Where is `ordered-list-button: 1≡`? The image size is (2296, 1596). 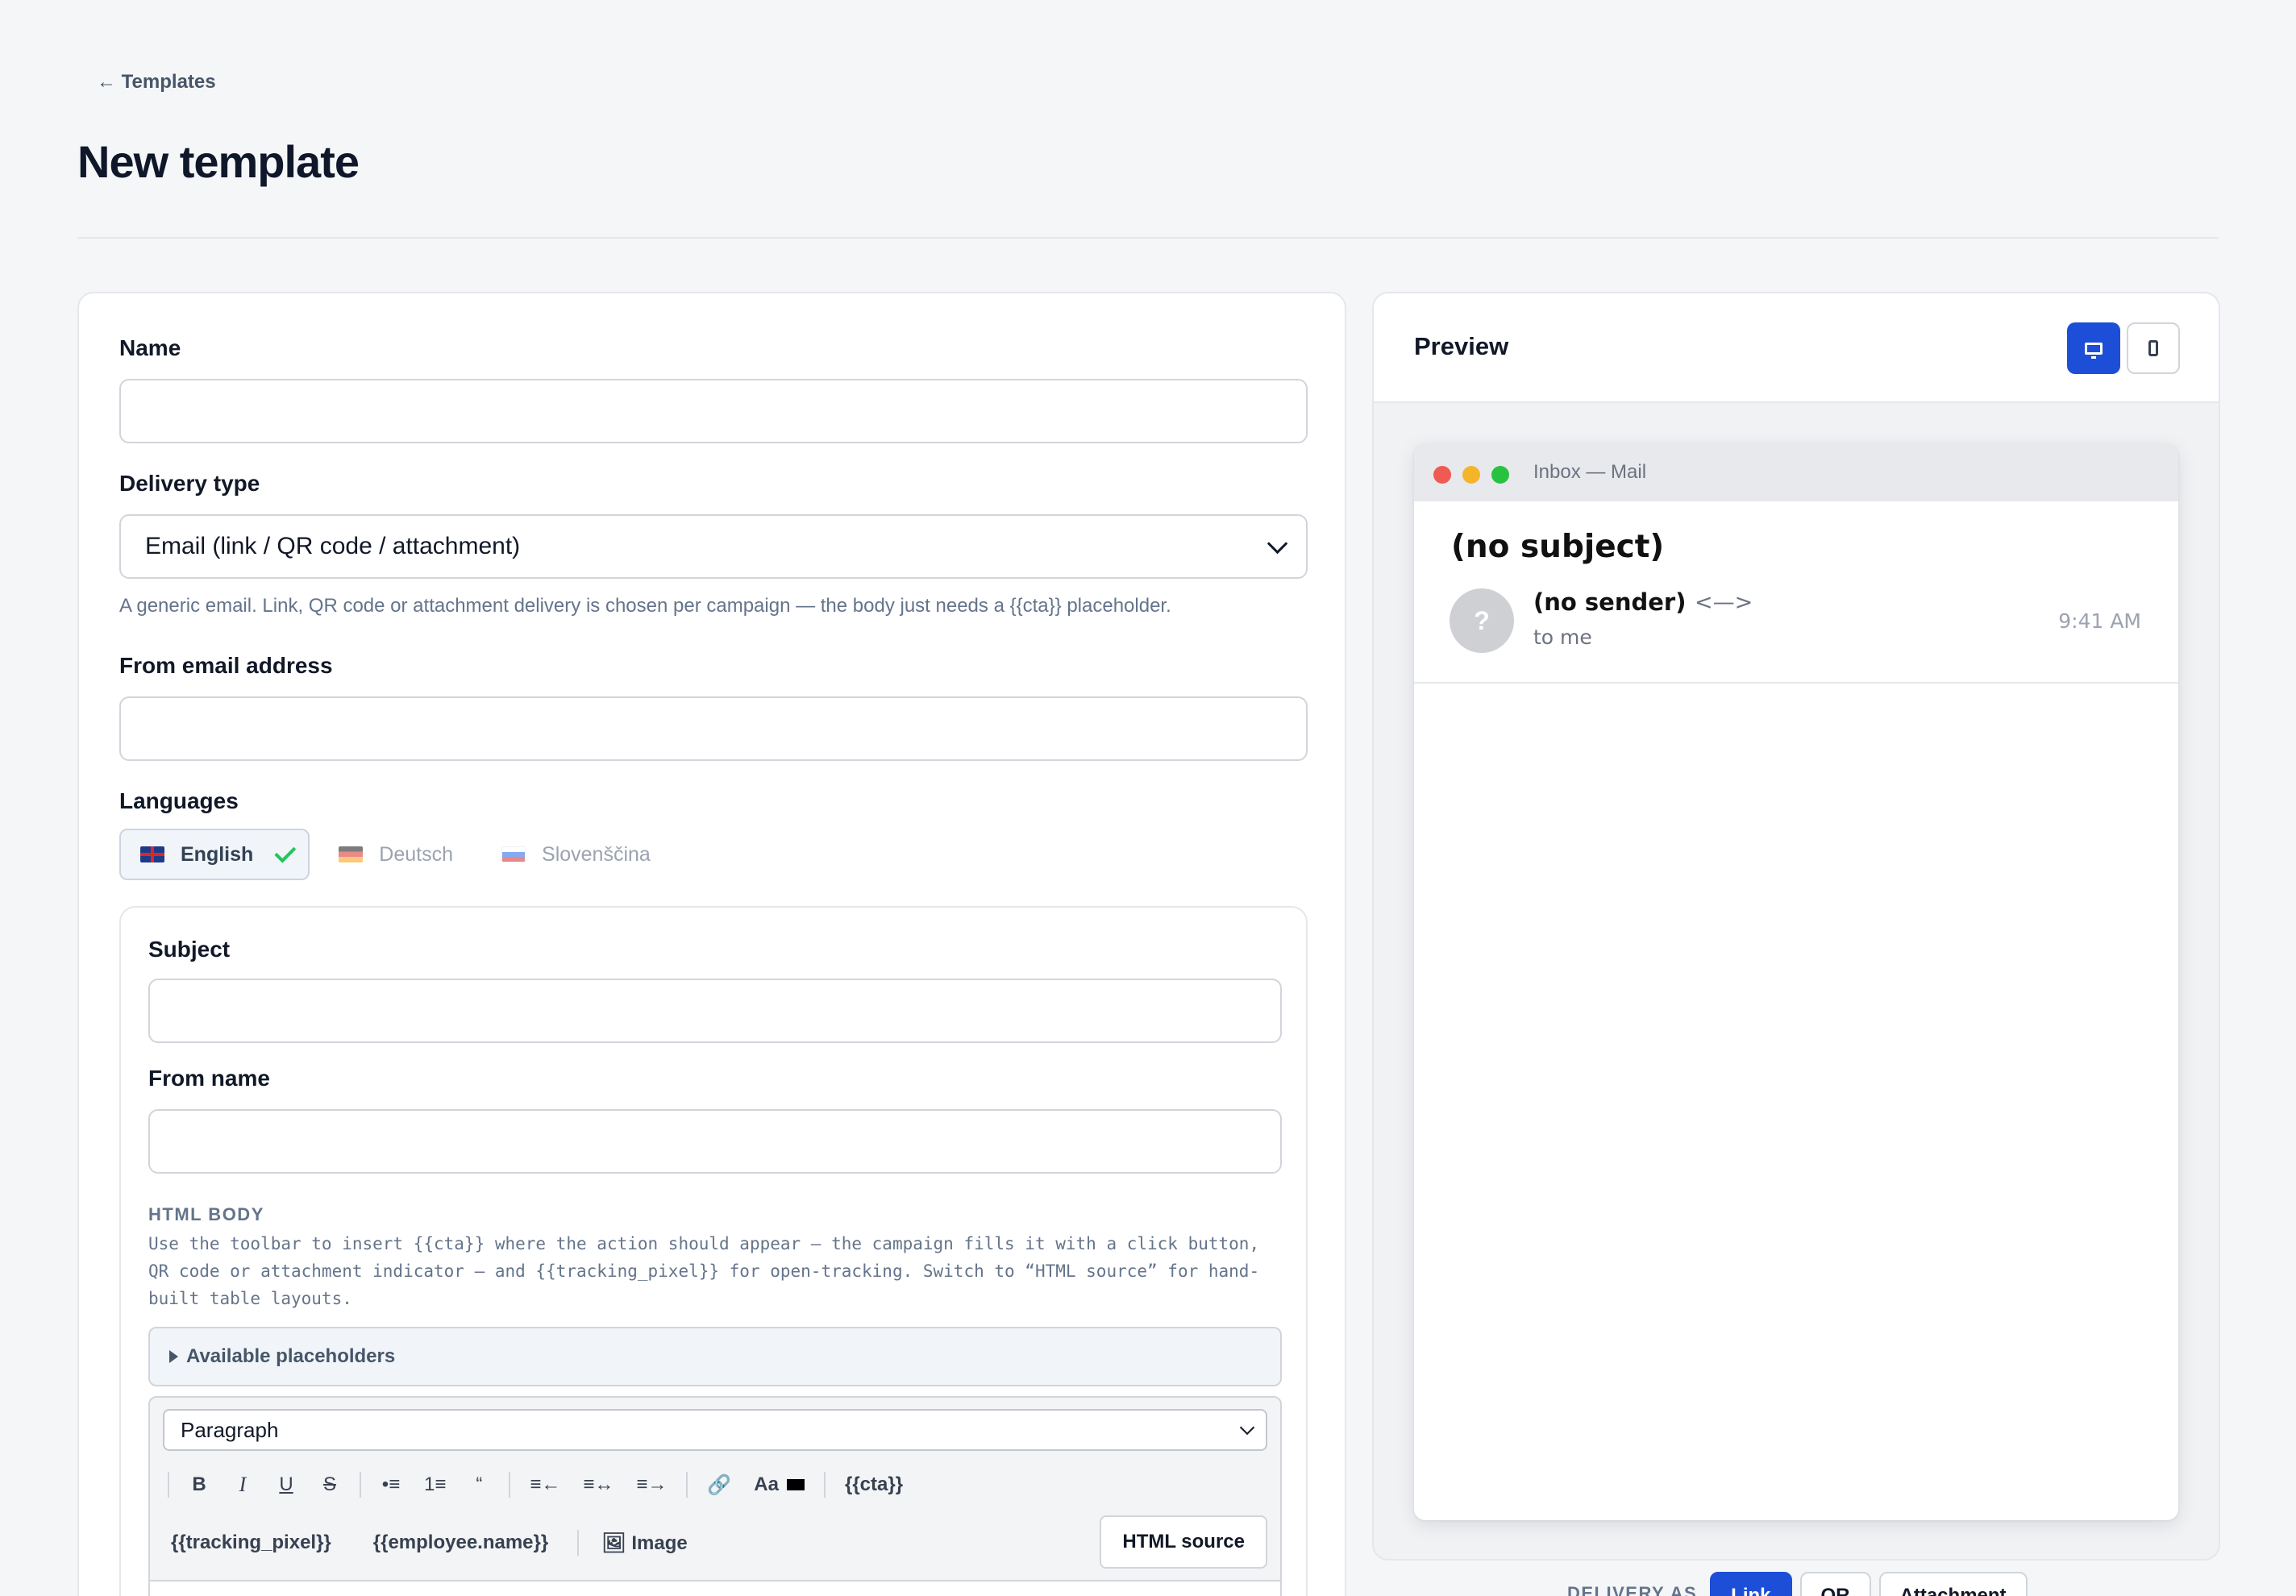 ordered-list-button: 1≡ is located at coordinates (435, 1484).